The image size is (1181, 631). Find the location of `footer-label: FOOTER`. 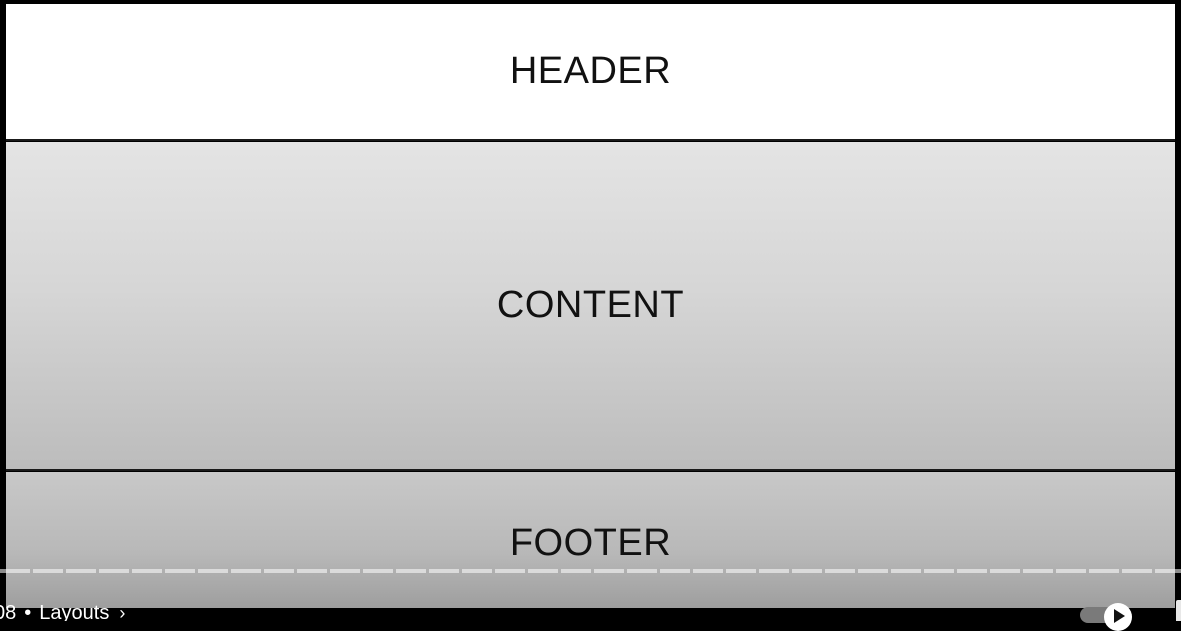

footer-label: FOOTER is located at coordinates (590, 543).